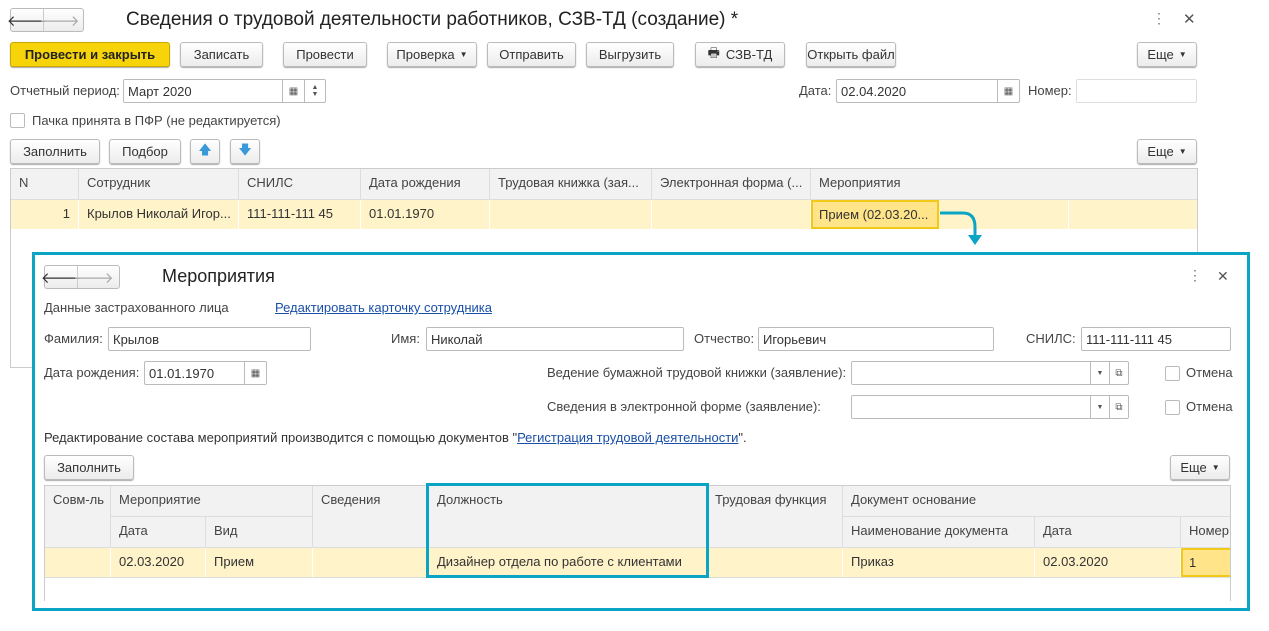 This screenshot has height=631, width=1269. What do you see at coordinates (145, 151) in the screenshot?
I see `select-button: Подбор` at bounding box center [145, 151].